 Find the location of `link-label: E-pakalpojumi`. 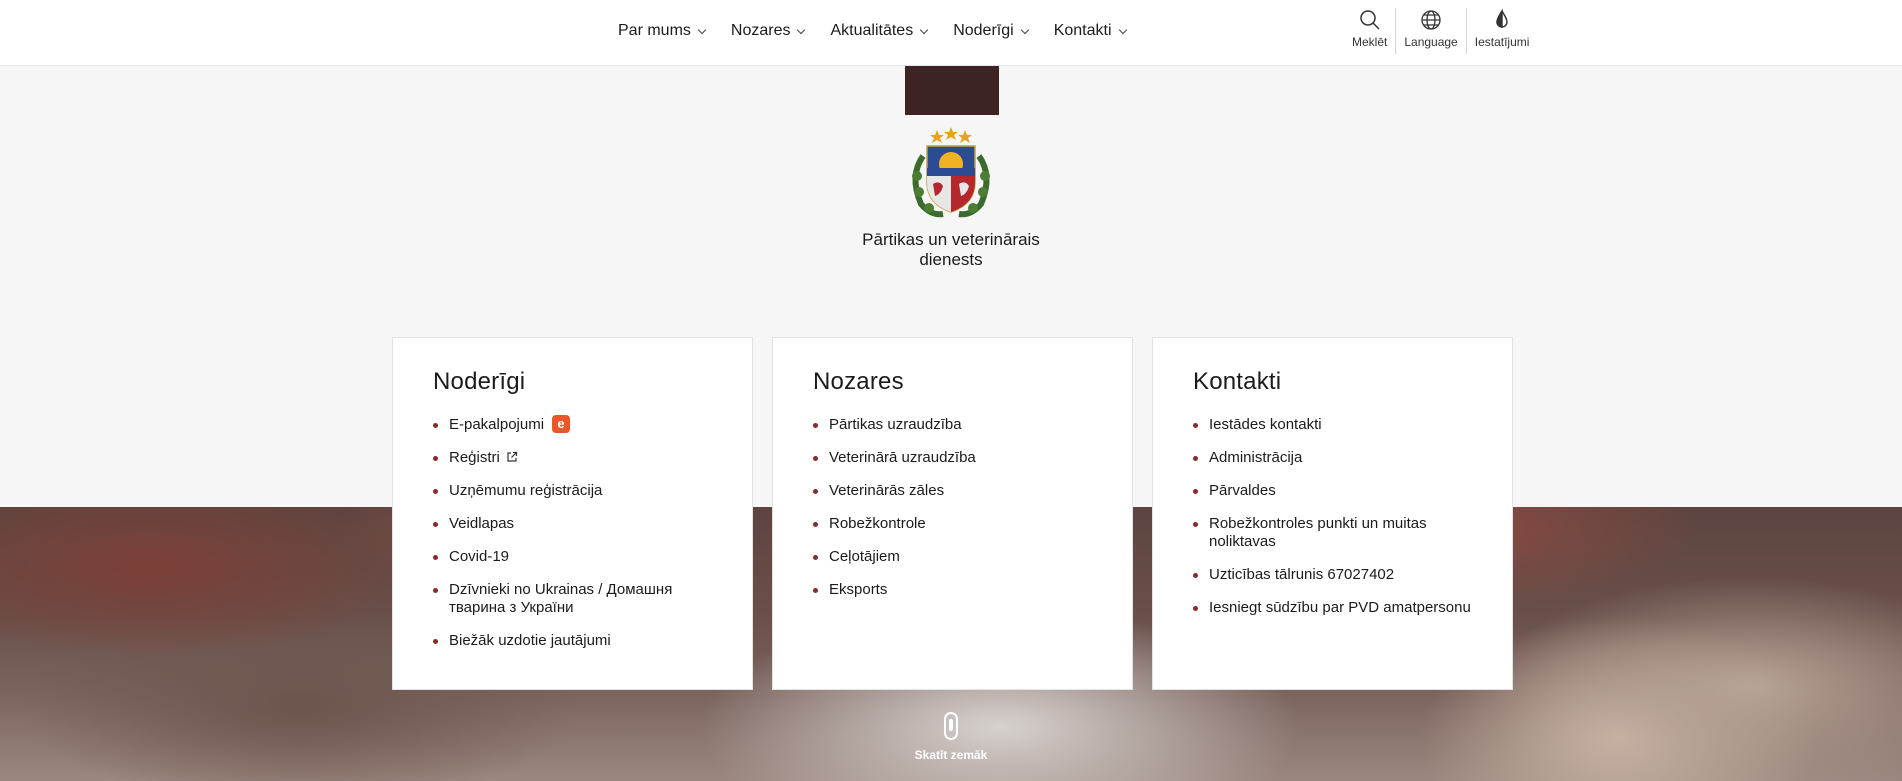

link-label: E-pakalpojumi is located at coordinates (497, 424).